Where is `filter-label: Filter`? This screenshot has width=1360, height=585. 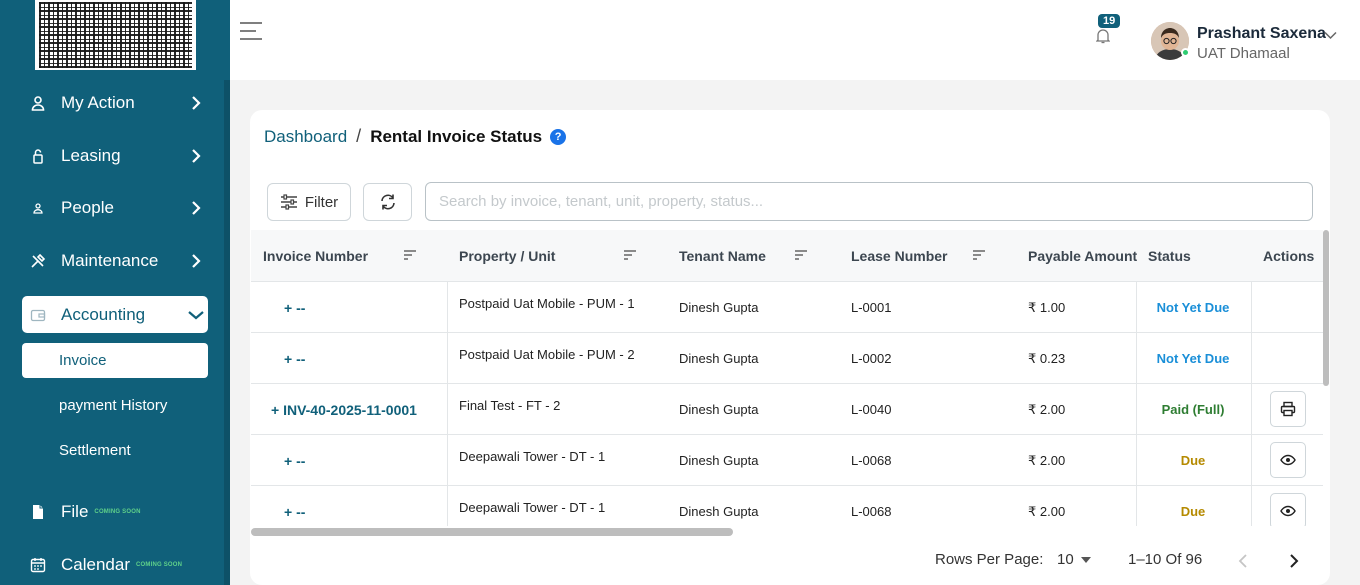 filter-label: Filter is located at coordinates (321, 202).